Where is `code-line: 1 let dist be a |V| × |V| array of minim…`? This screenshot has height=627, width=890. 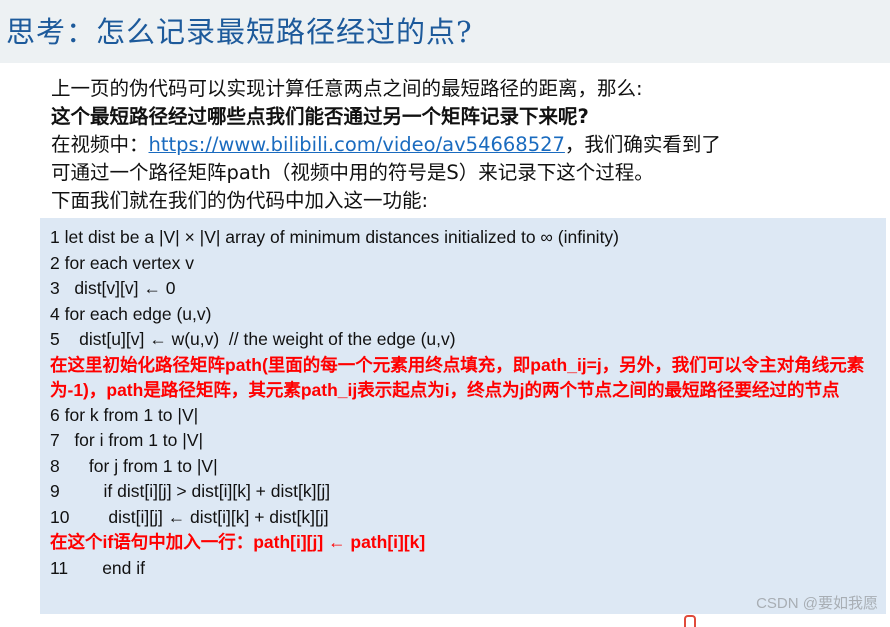
code-line: 1 let dist be a |V| × |V| array of minim… is located at coordinates (335, 237).